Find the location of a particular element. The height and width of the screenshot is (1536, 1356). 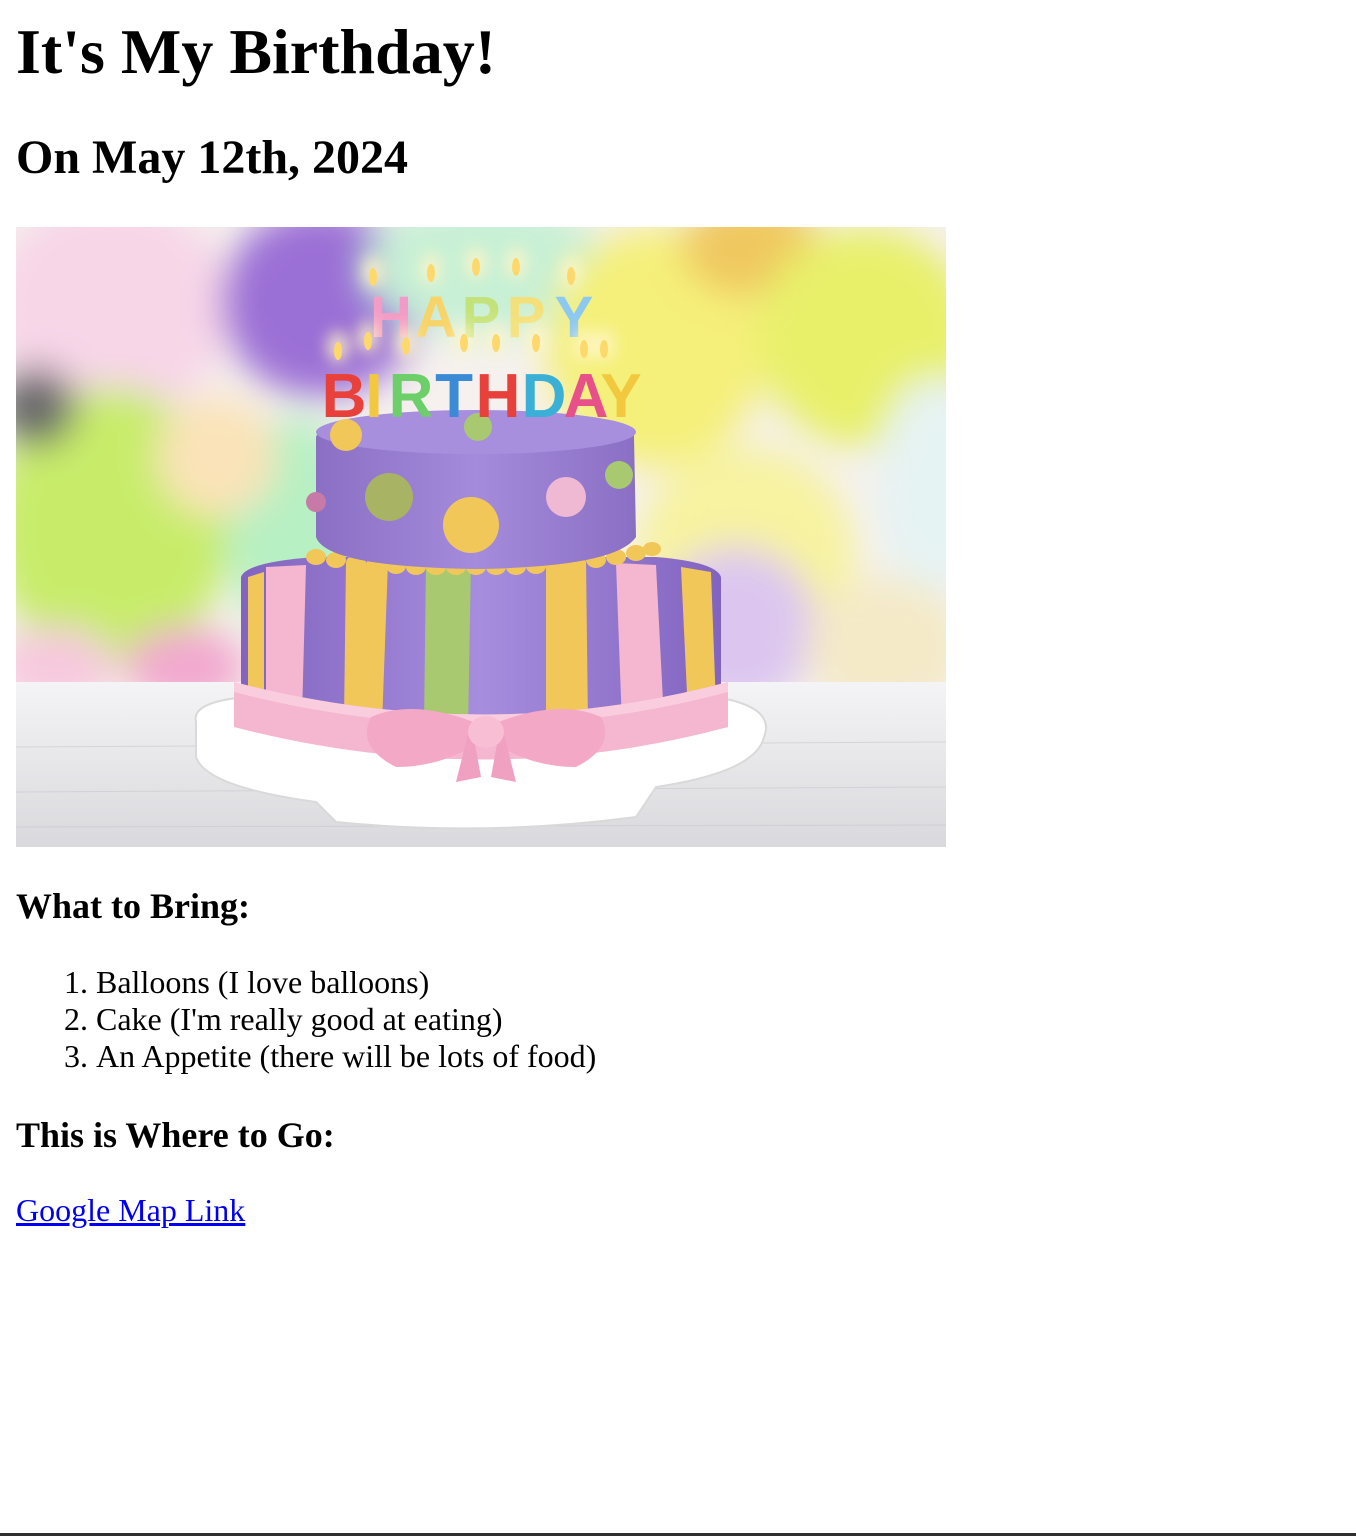

list-item-number: 1. is located at coordinates (76, 982).